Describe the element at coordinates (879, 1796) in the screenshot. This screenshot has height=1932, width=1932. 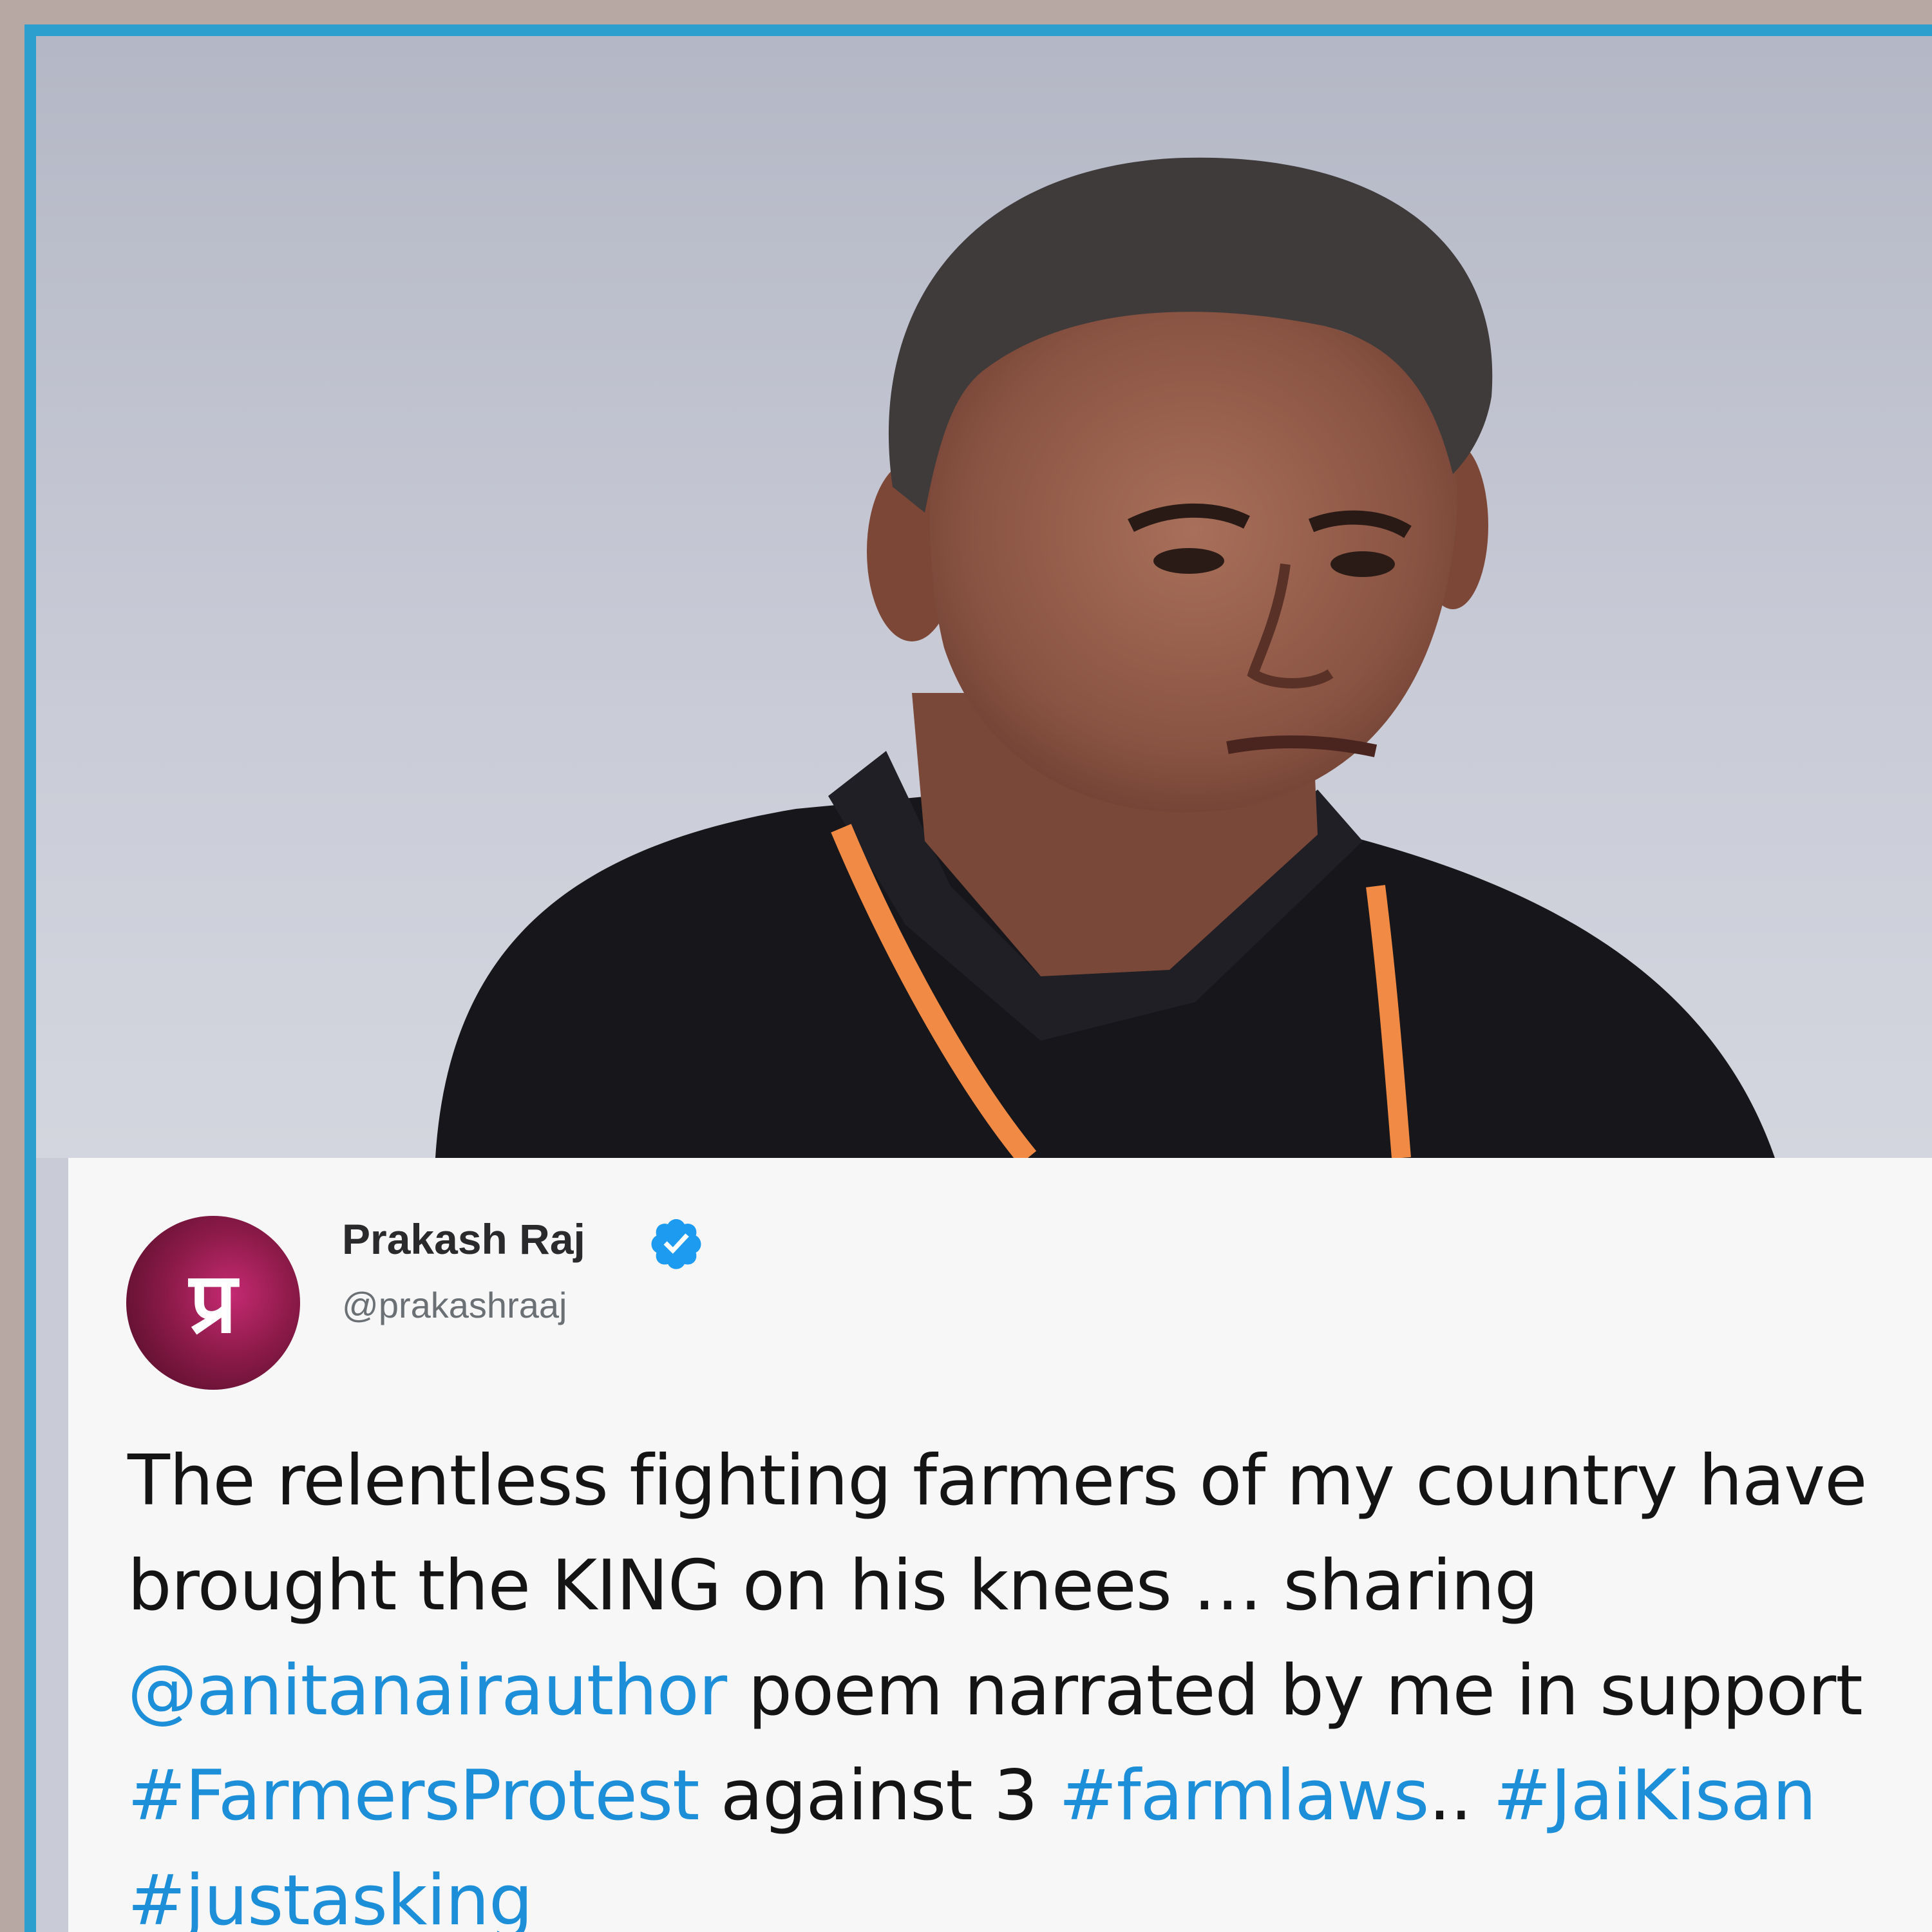
I see `tweet-text-segment: against 3` at that location.